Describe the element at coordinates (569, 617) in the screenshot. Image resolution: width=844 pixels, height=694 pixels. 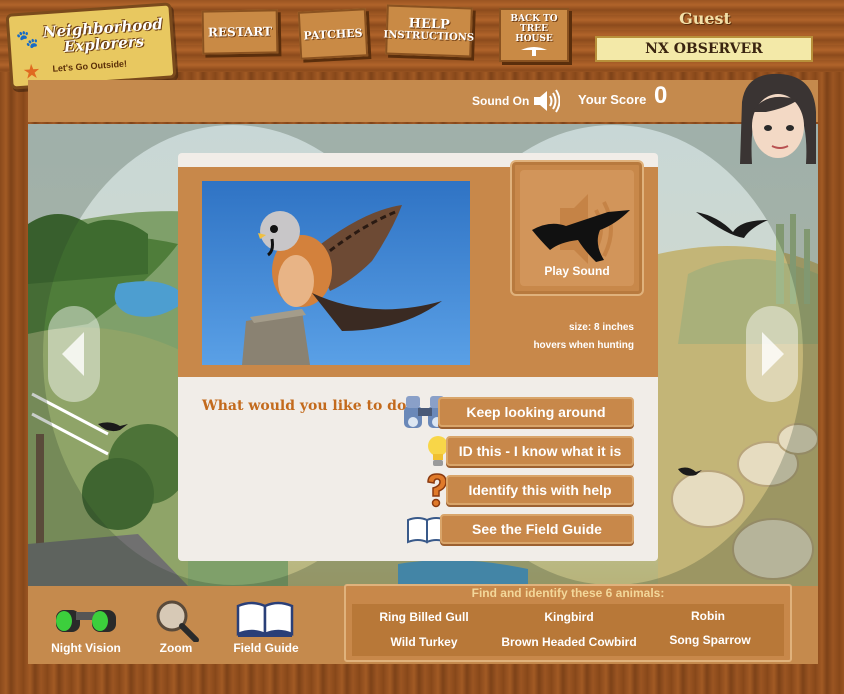
I see `animal-item: Kingbird` at that location.